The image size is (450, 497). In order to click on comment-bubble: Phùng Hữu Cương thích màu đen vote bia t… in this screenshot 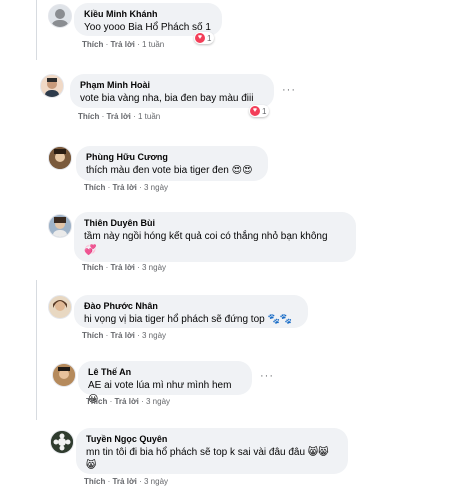, I will do `click(172, 163)`.